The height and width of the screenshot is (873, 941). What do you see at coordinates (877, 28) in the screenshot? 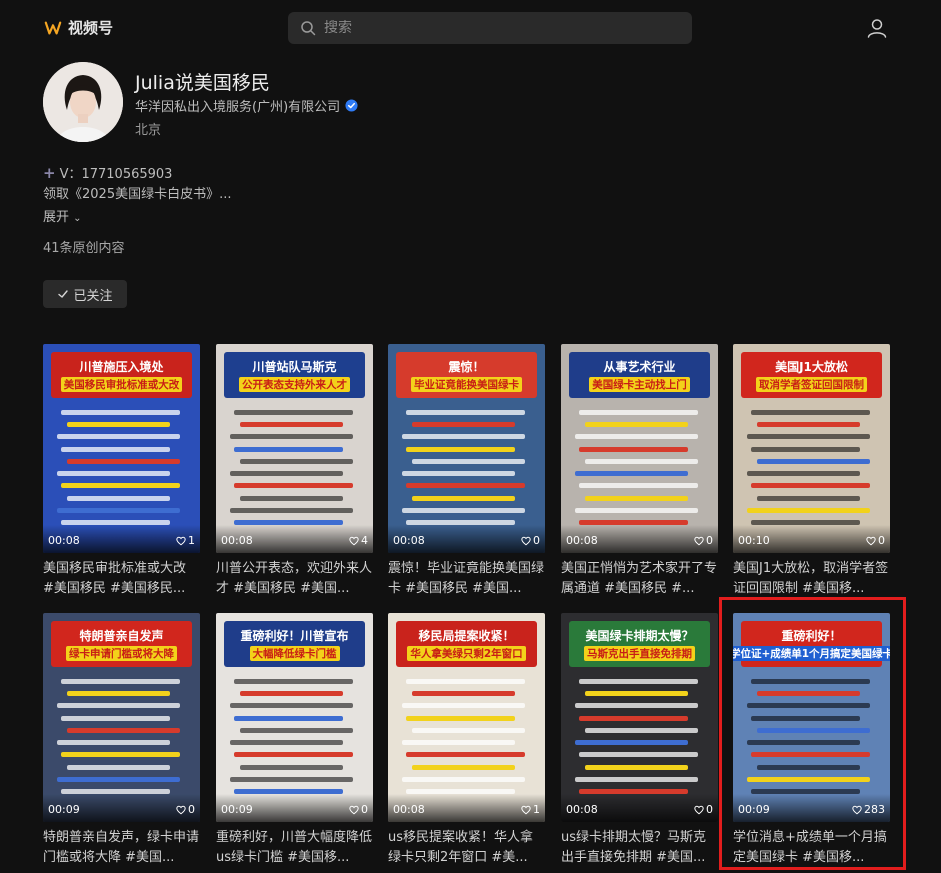
I see `user-icon` at bounding box center [877, 28].